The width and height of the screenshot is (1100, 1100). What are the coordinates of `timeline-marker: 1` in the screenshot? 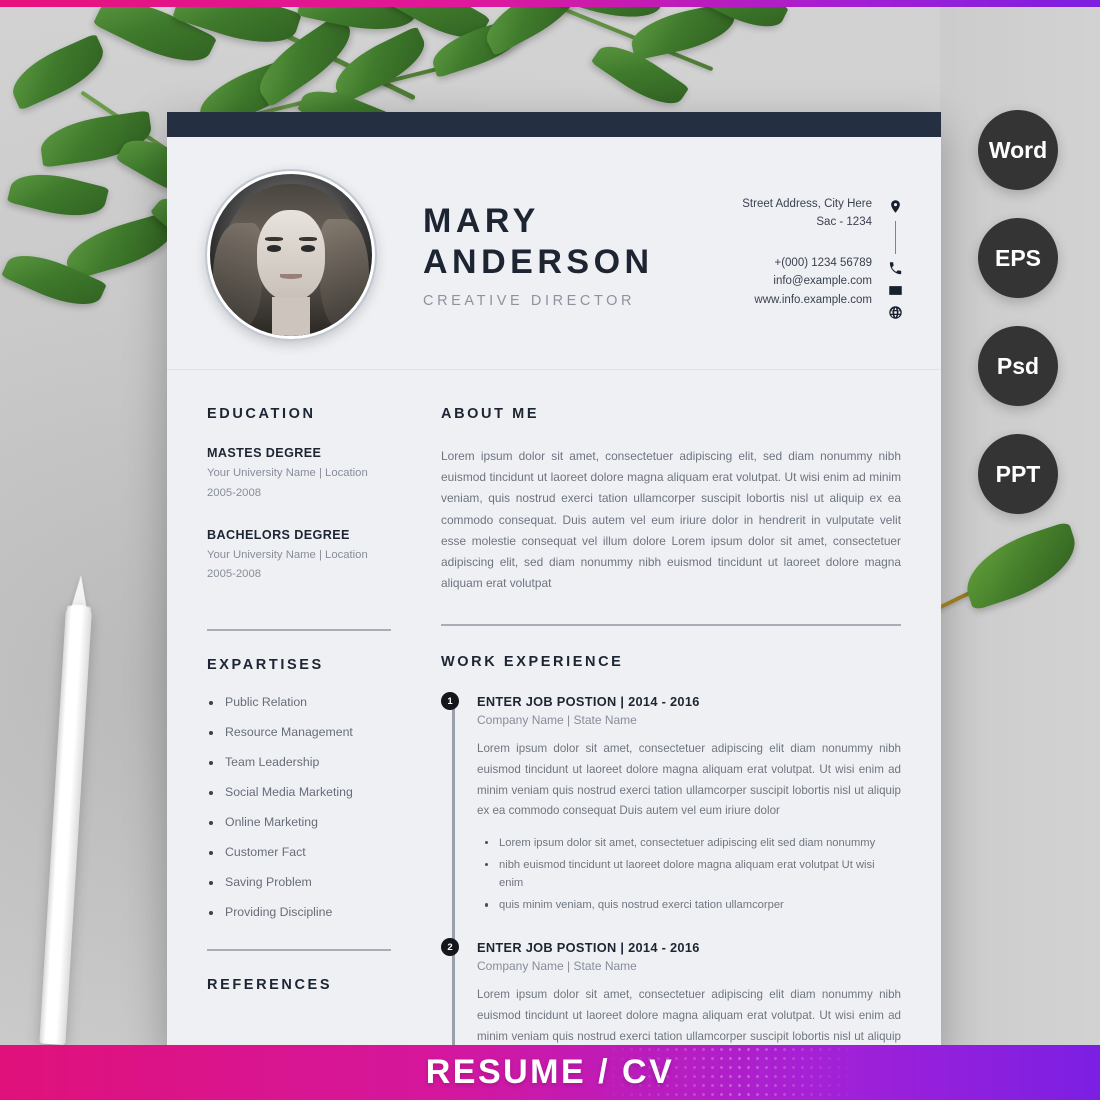 It's located at (450, 701).